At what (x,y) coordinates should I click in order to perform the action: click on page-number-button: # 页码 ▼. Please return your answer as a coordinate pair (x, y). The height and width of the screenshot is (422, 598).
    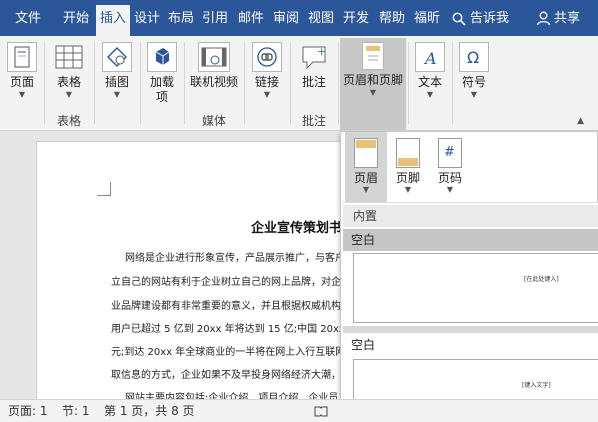
    Looking at the image, I should click on (450, 167).